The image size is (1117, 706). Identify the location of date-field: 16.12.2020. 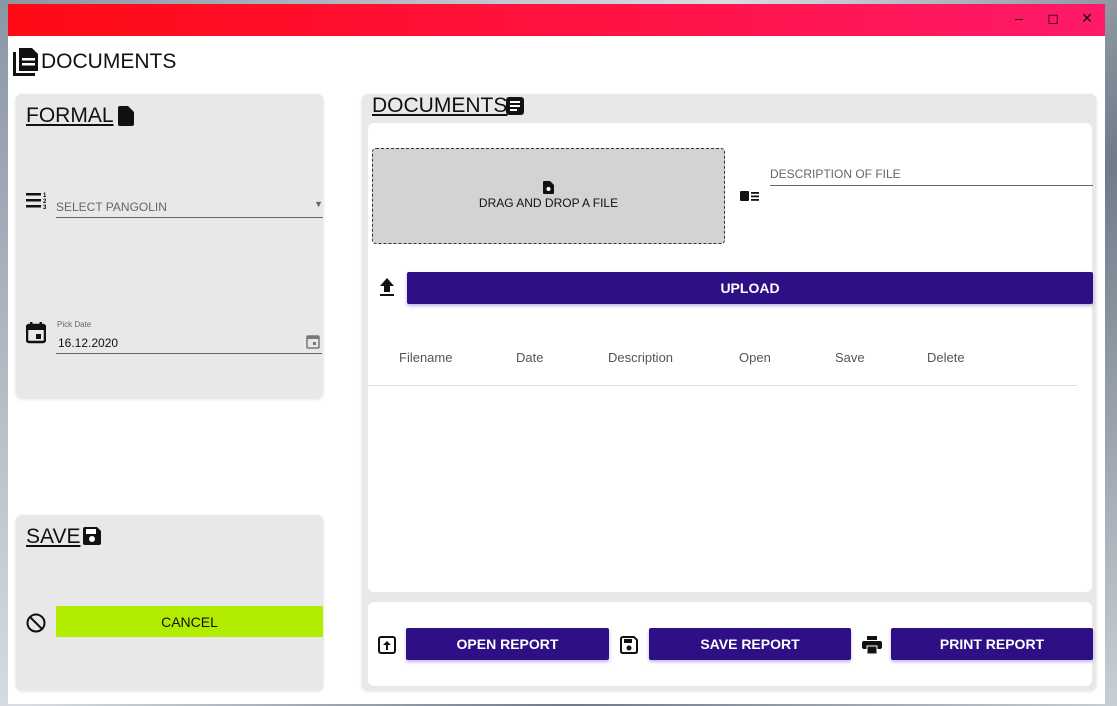
(189, 342).